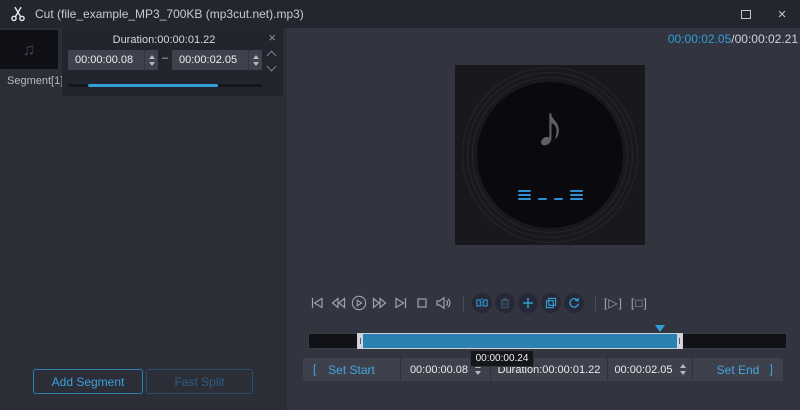 The image size is (800, 410). What do you see at coordinates (639, 303) in the screenshot?
I see `stop-clip-button: [□]` at bounding box center [639, 303].